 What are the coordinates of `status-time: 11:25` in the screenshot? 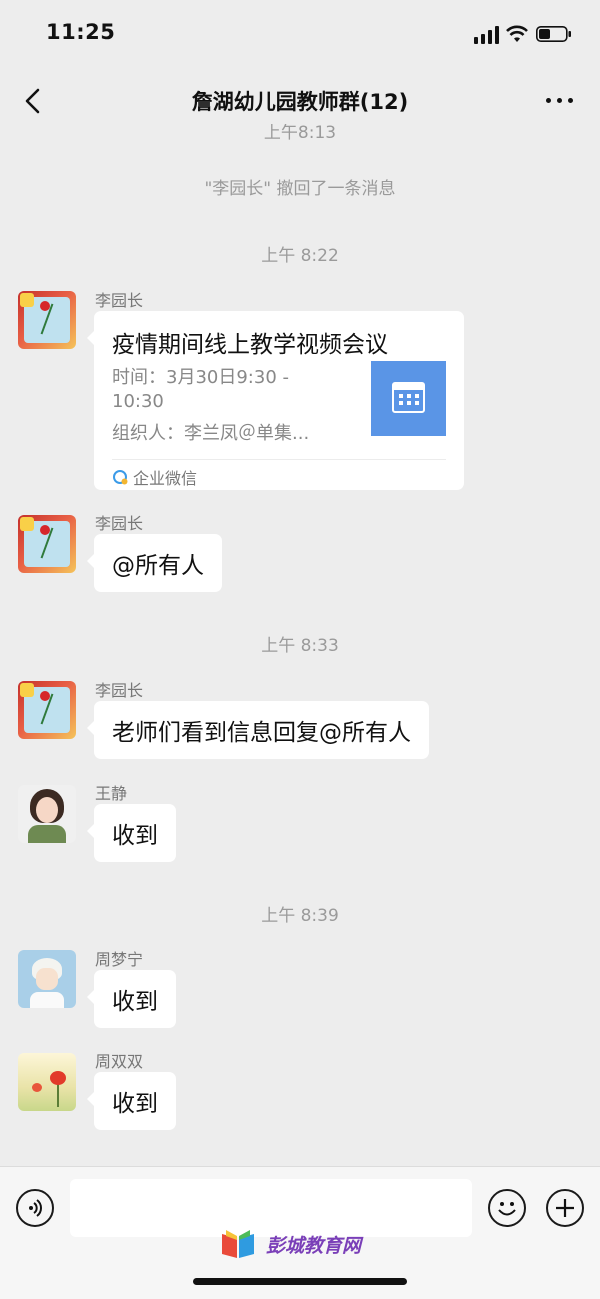 It's located at (81, 32).